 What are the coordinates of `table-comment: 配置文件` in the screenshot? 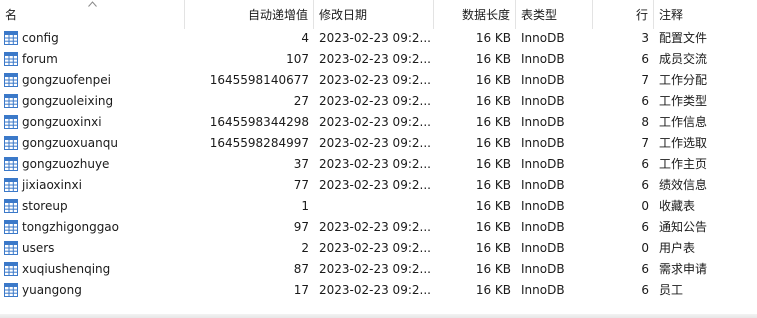 It's located at (683, 38).